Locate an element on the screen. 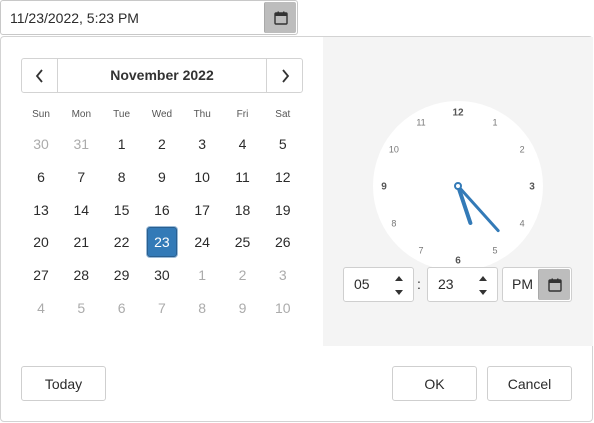 The image size is (594, 423). chevron-left-icon is located at coordinates (39, 75).